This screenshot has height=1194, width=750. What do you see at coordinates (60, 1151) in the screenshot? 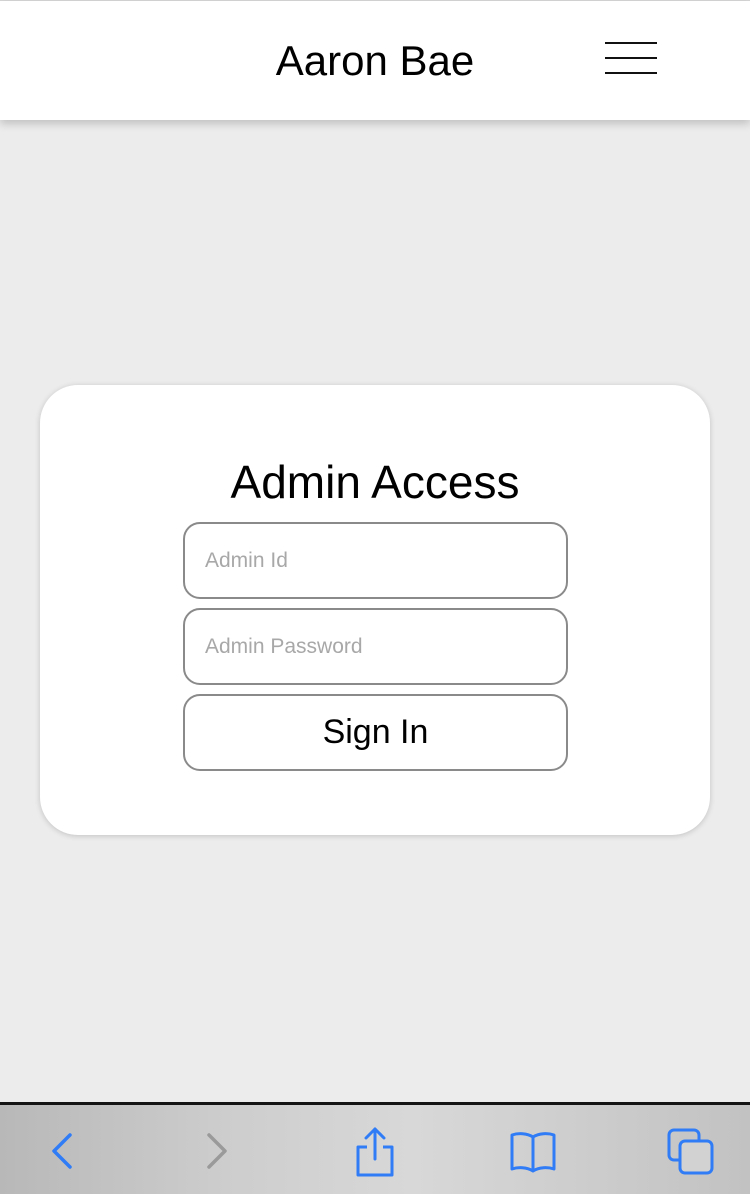
I see `back-icon` at bounding box center [60, 1151].